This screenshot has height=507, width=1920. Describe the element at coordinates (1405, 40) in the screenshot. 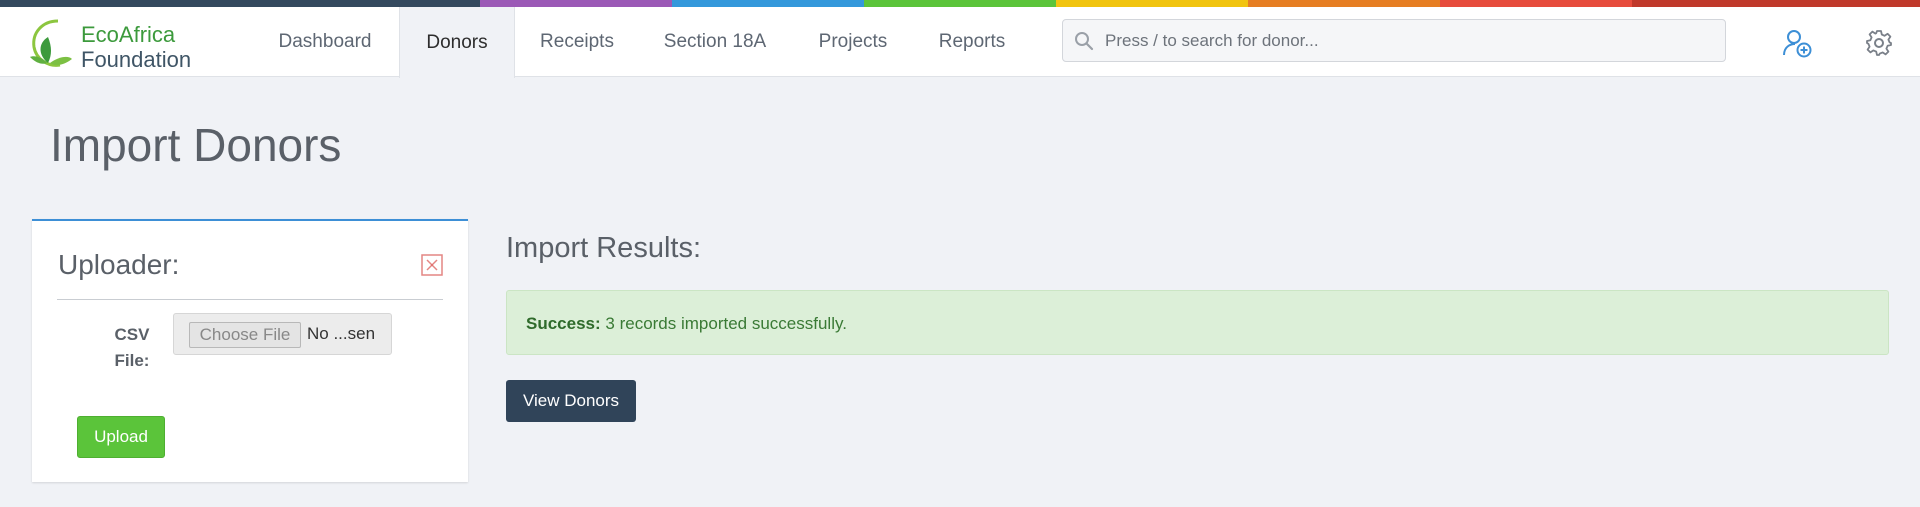

I see `donor-search-input` at that location.